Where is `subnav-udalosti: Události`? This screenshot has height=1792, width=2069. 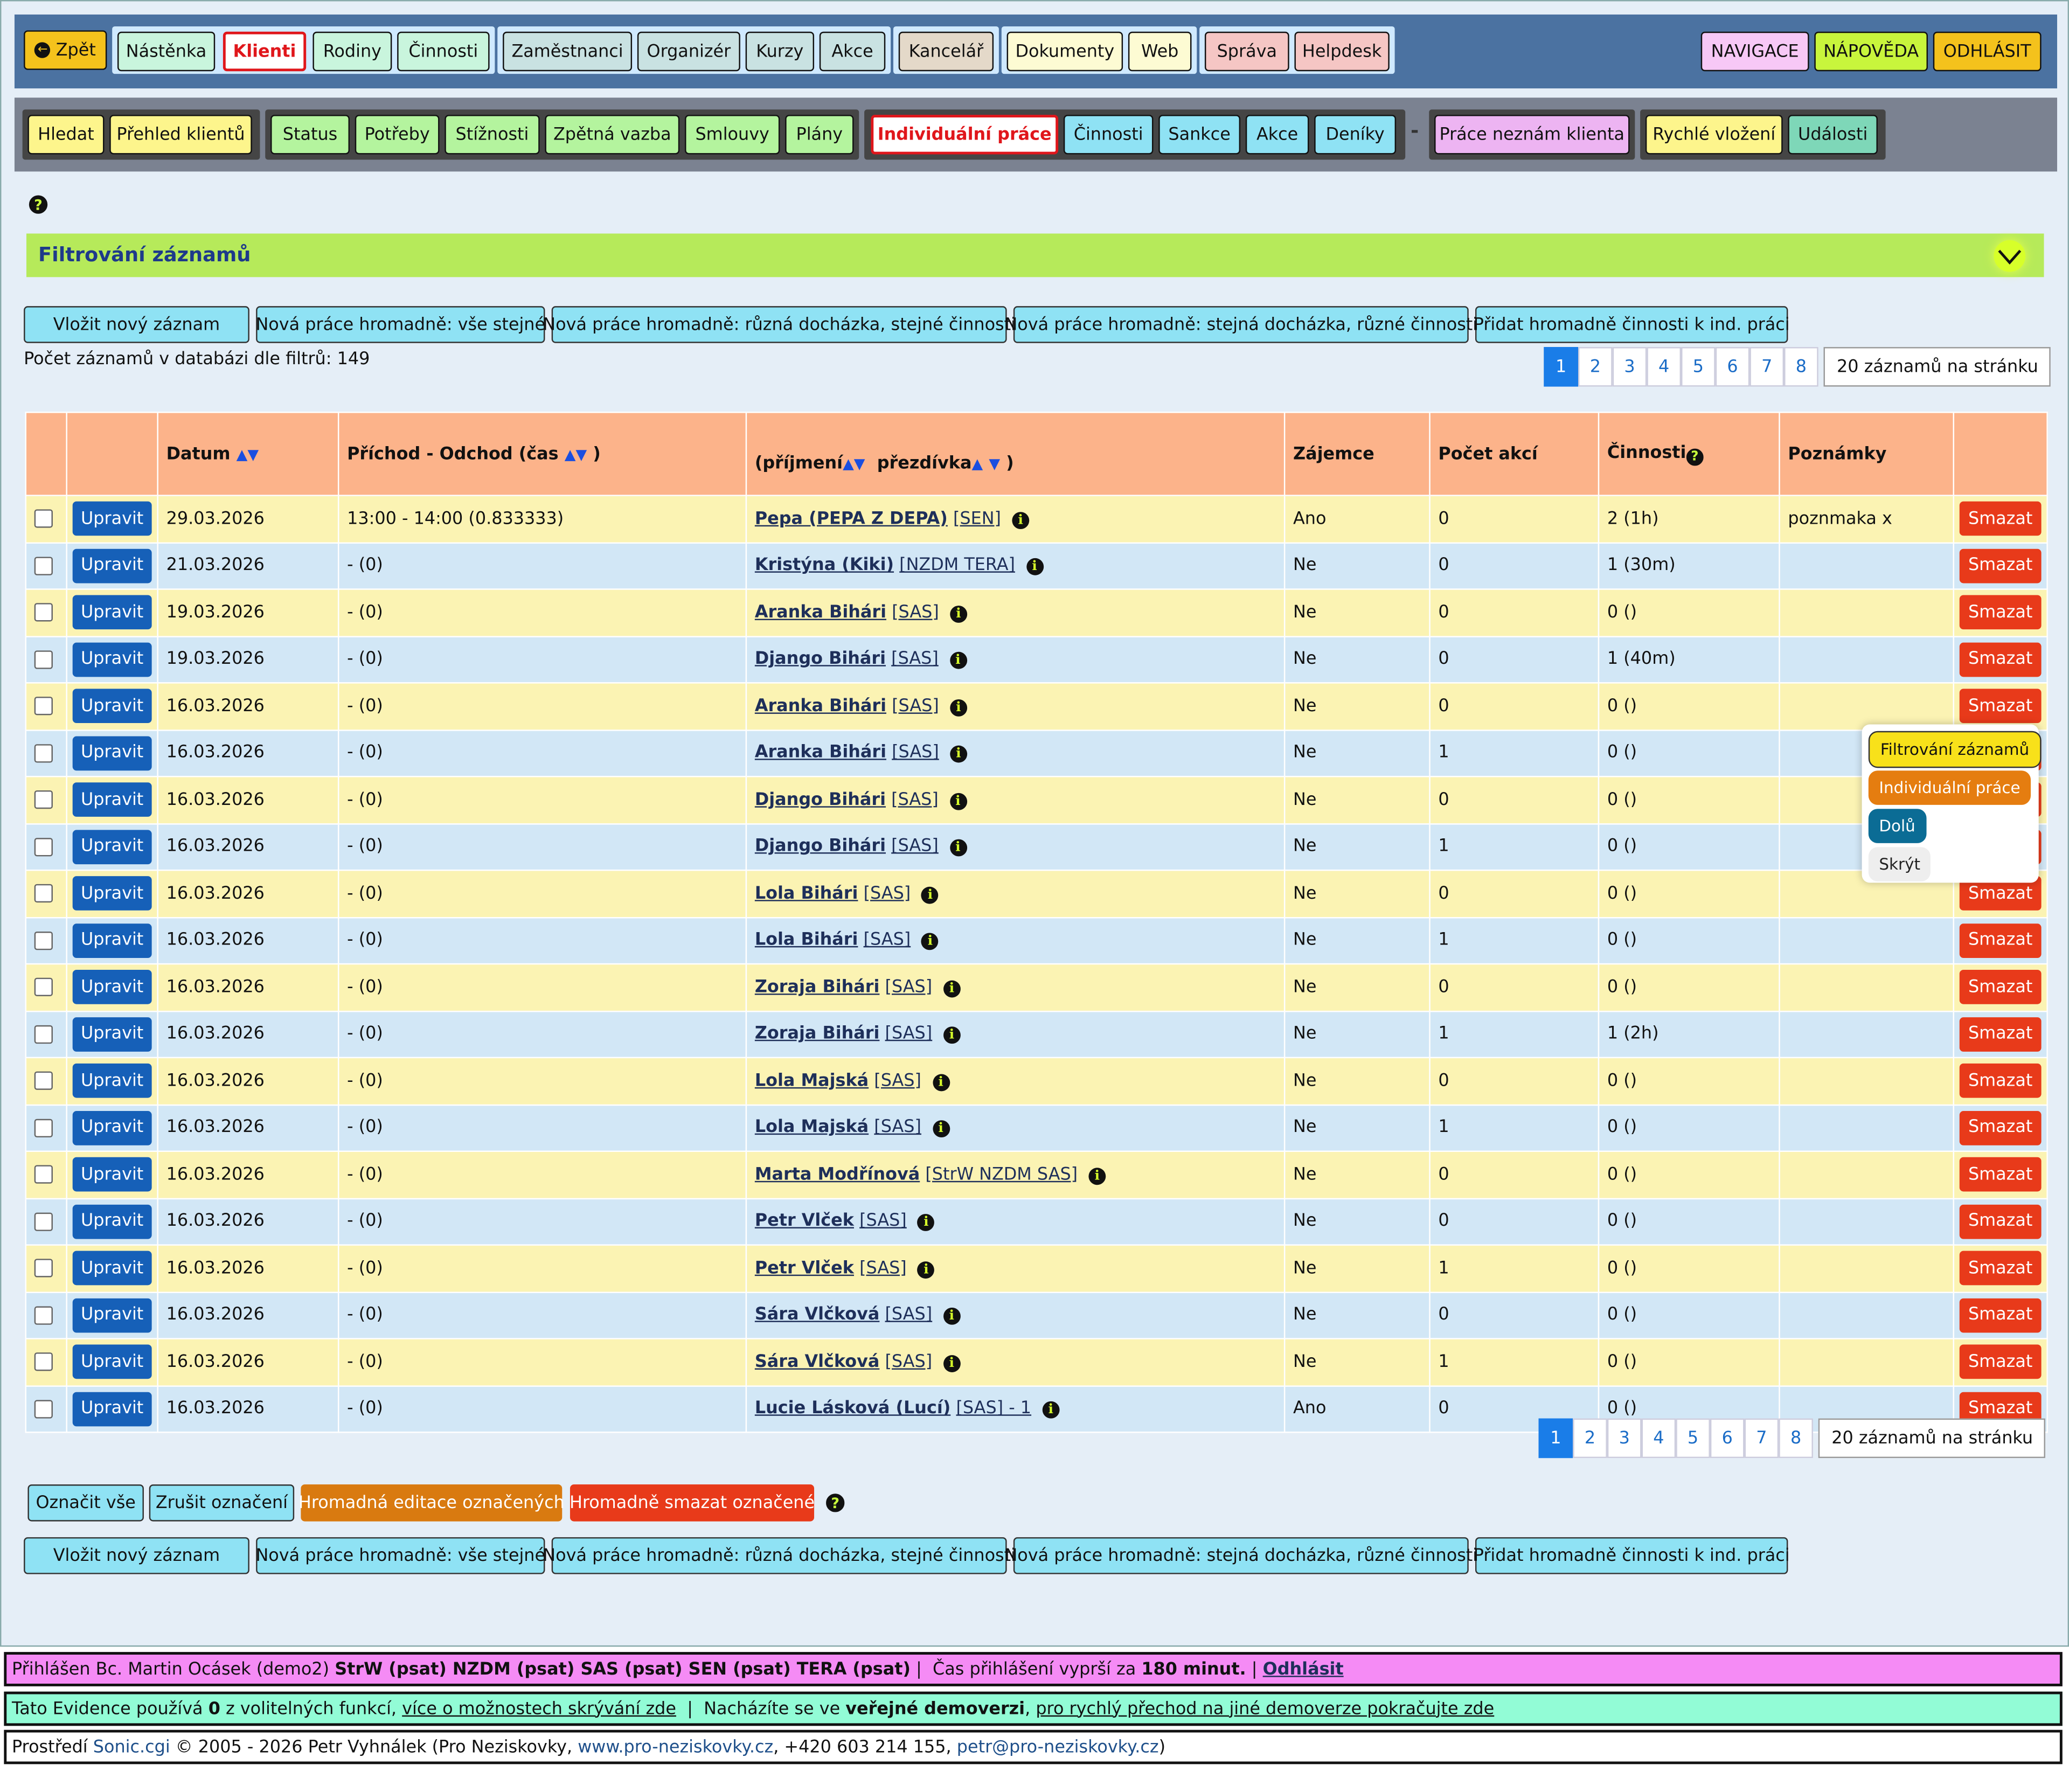 subnav-udalosti: Události is located at coordinates (1833, 135).